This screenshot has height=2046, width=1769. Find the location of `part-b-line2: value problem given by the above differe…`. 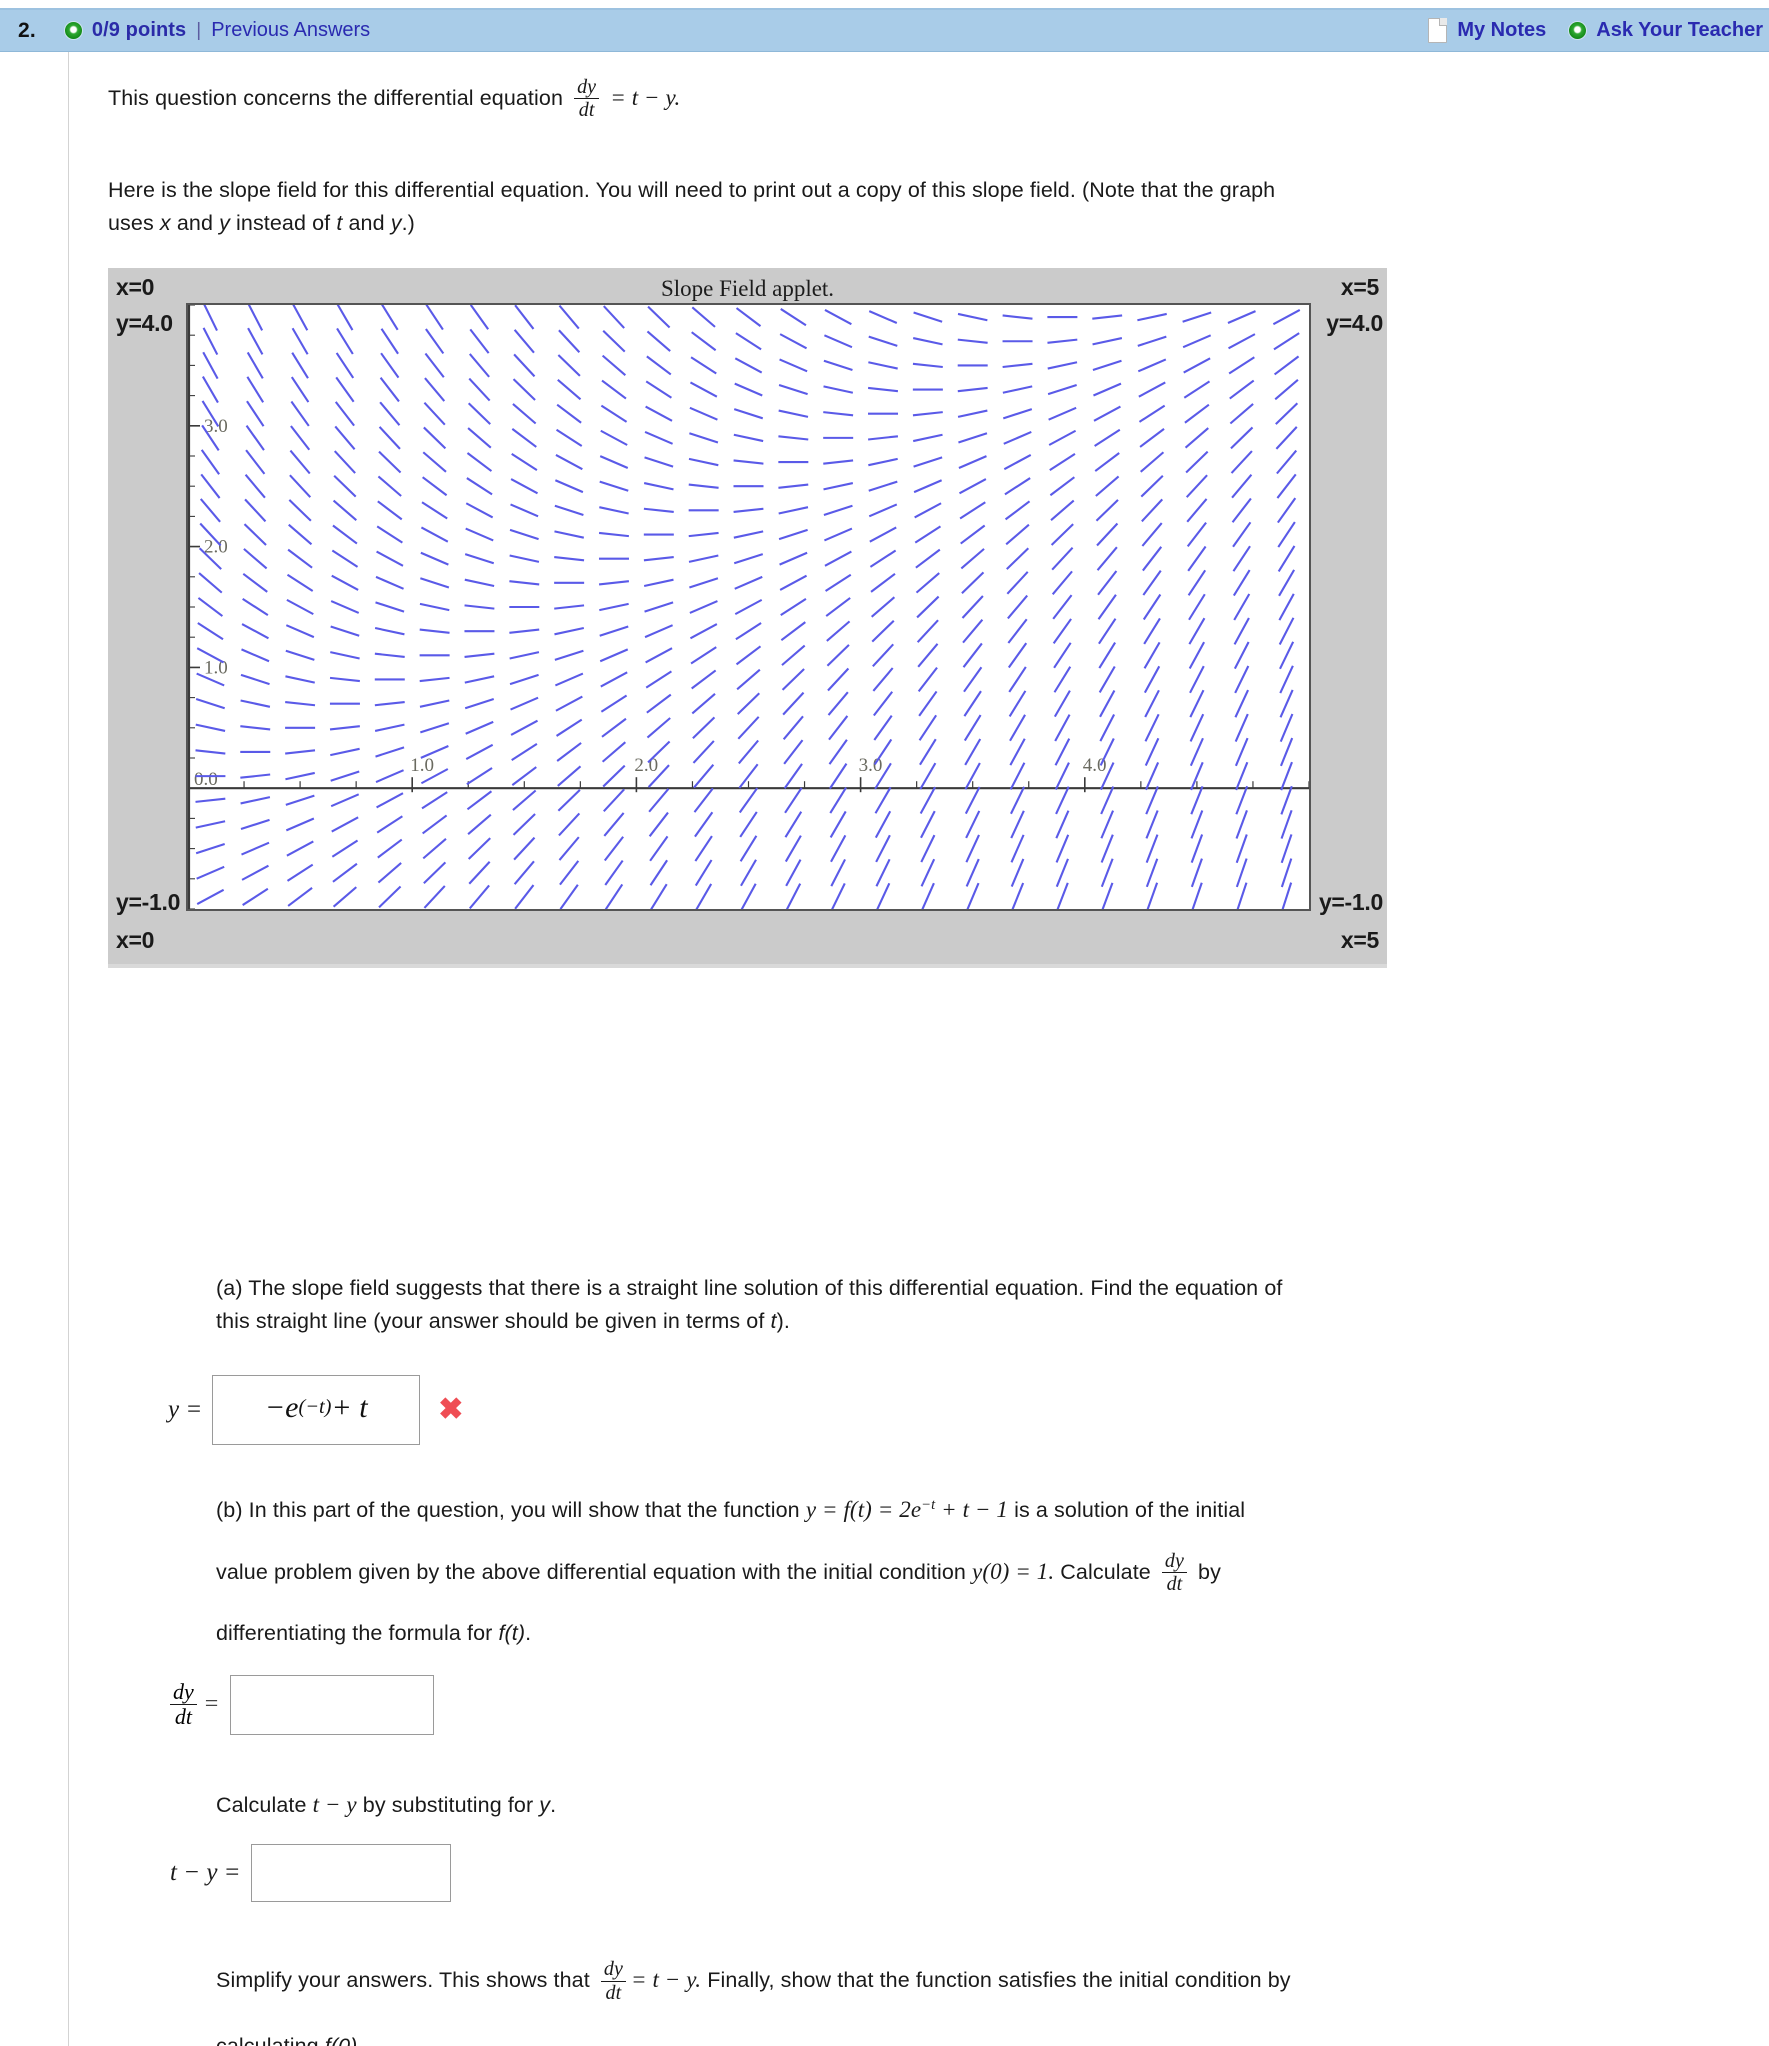

part-b-line2: value problem given by the above differe… is located at coordinates (931, 1573).